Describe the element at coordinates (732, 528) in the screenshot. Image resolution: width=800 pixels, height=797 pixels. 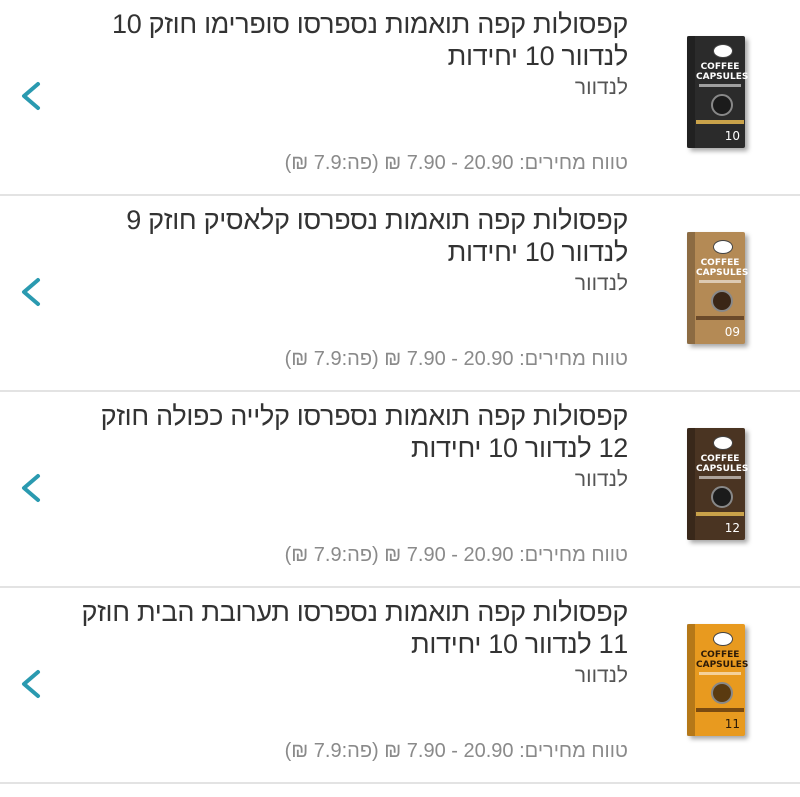
I see `image-number: 12` at that location.